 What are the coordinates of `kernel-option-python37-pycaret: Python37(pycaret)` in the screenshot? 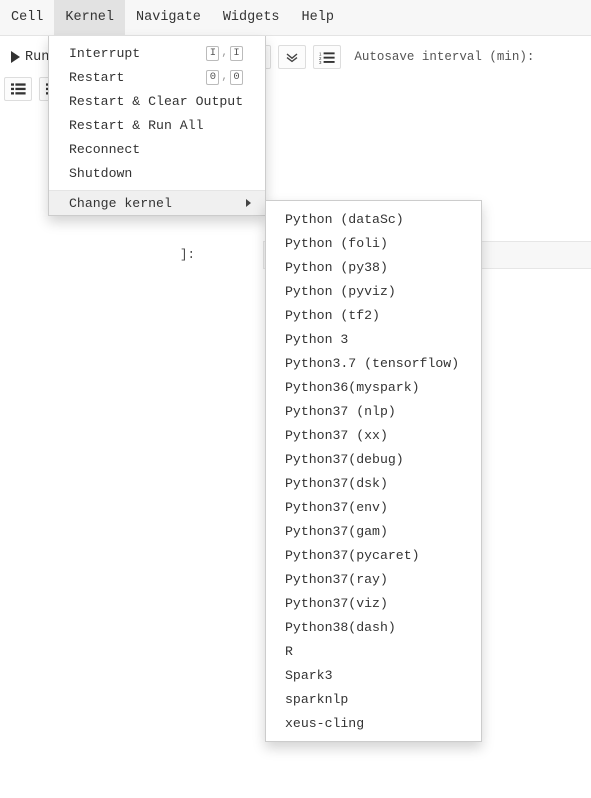 It's located at (373, 555).